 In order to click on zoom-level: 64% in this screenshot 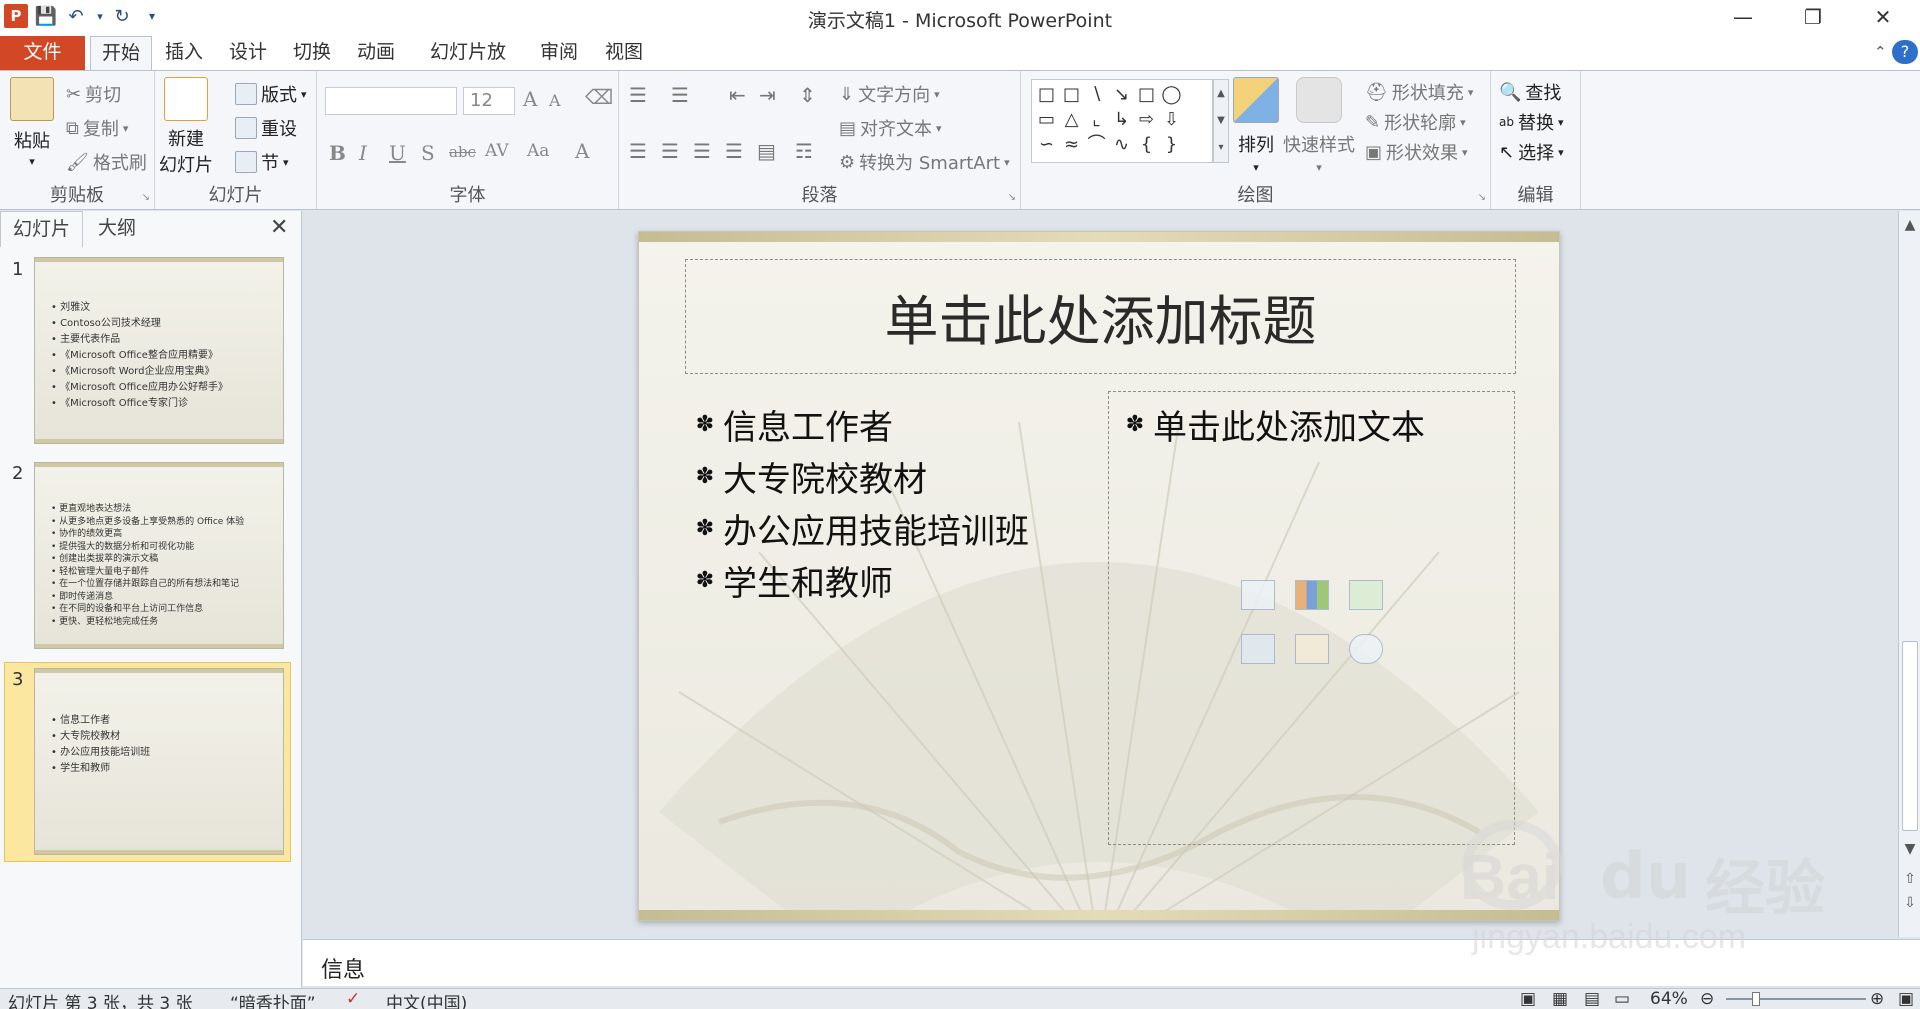, I will do `click(1669, 999)`.